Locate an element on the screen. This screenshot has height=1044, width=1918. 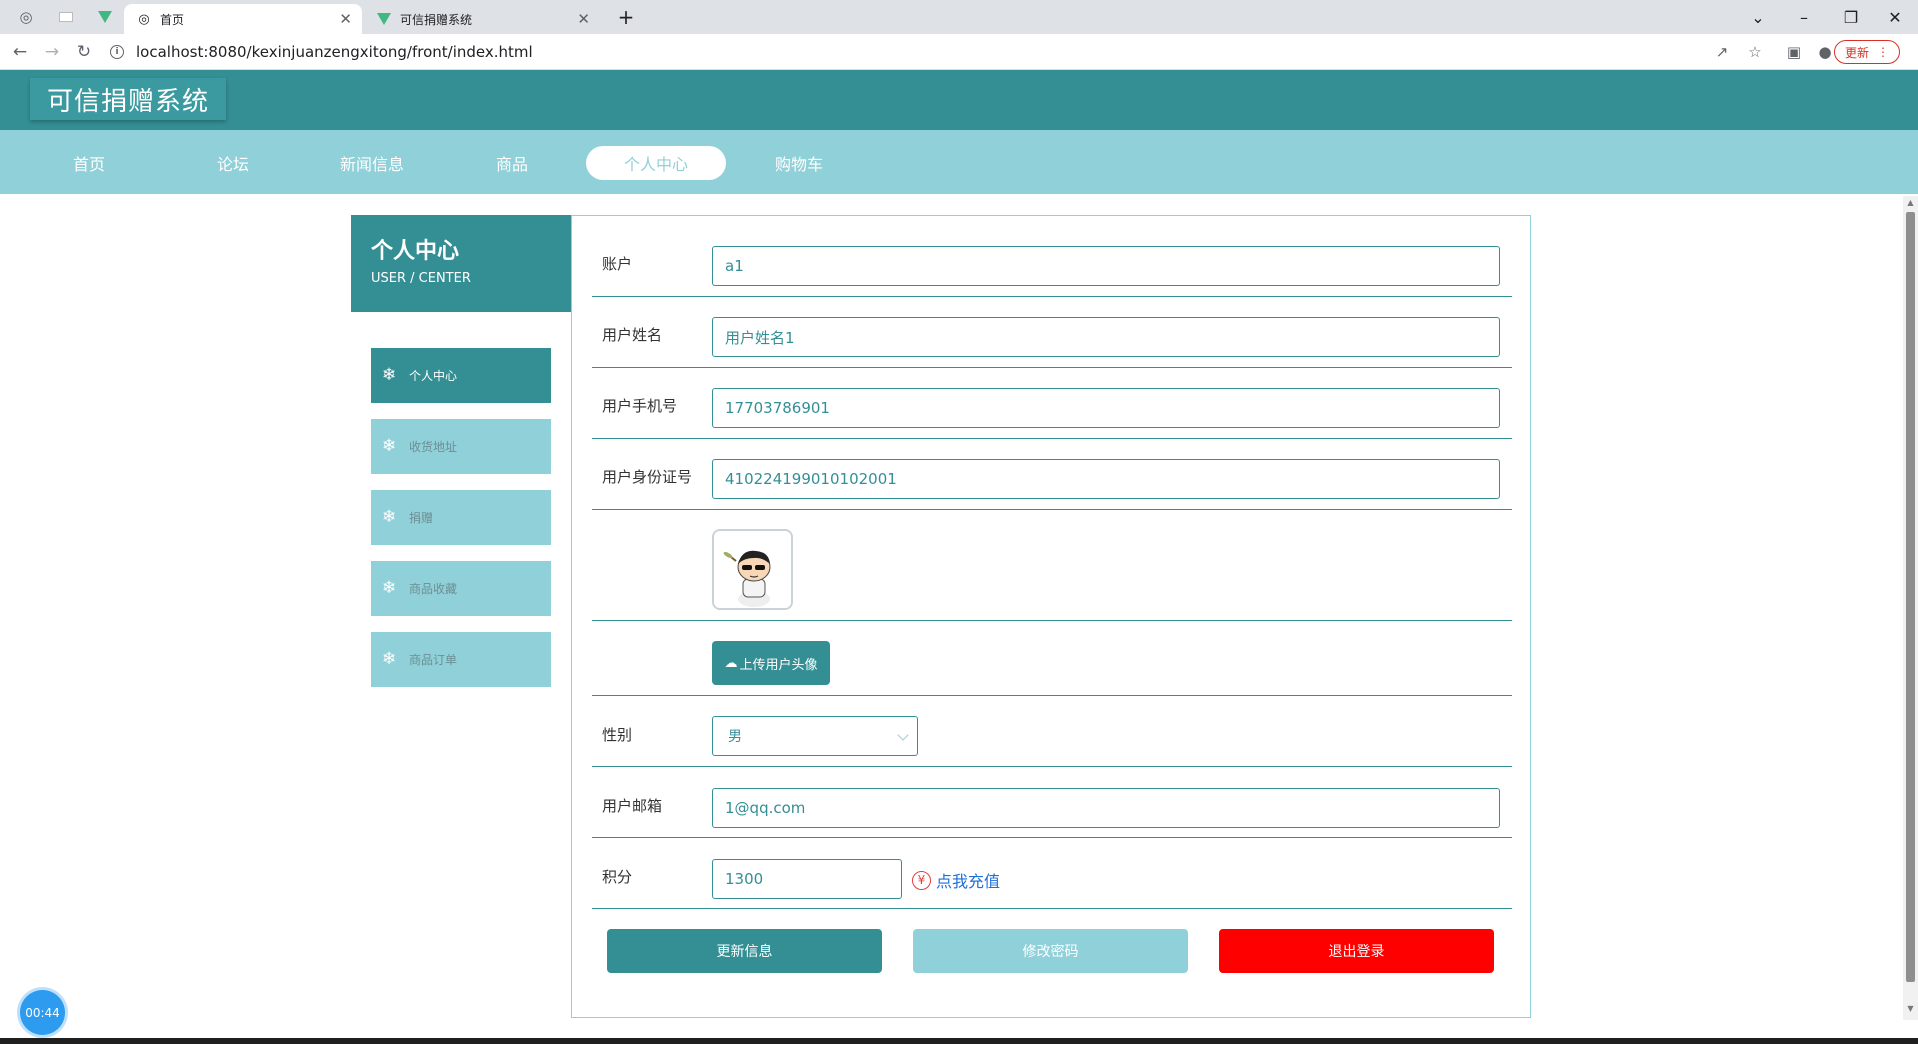
email-label: 用户邮箱 is located at coordinates (632, 806).